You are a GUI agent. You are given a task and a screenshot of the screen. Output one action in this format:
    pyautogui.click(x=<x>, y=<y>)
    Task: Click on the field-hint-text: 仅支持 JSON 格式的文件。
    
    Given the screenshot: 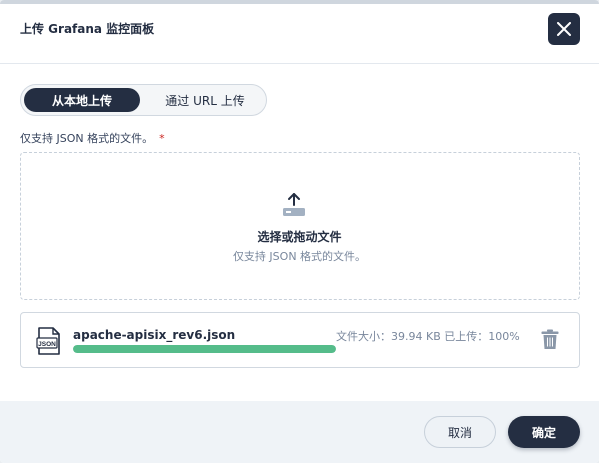 What is the action you would take?
    pyautogui.click(x=87, y=138)
    